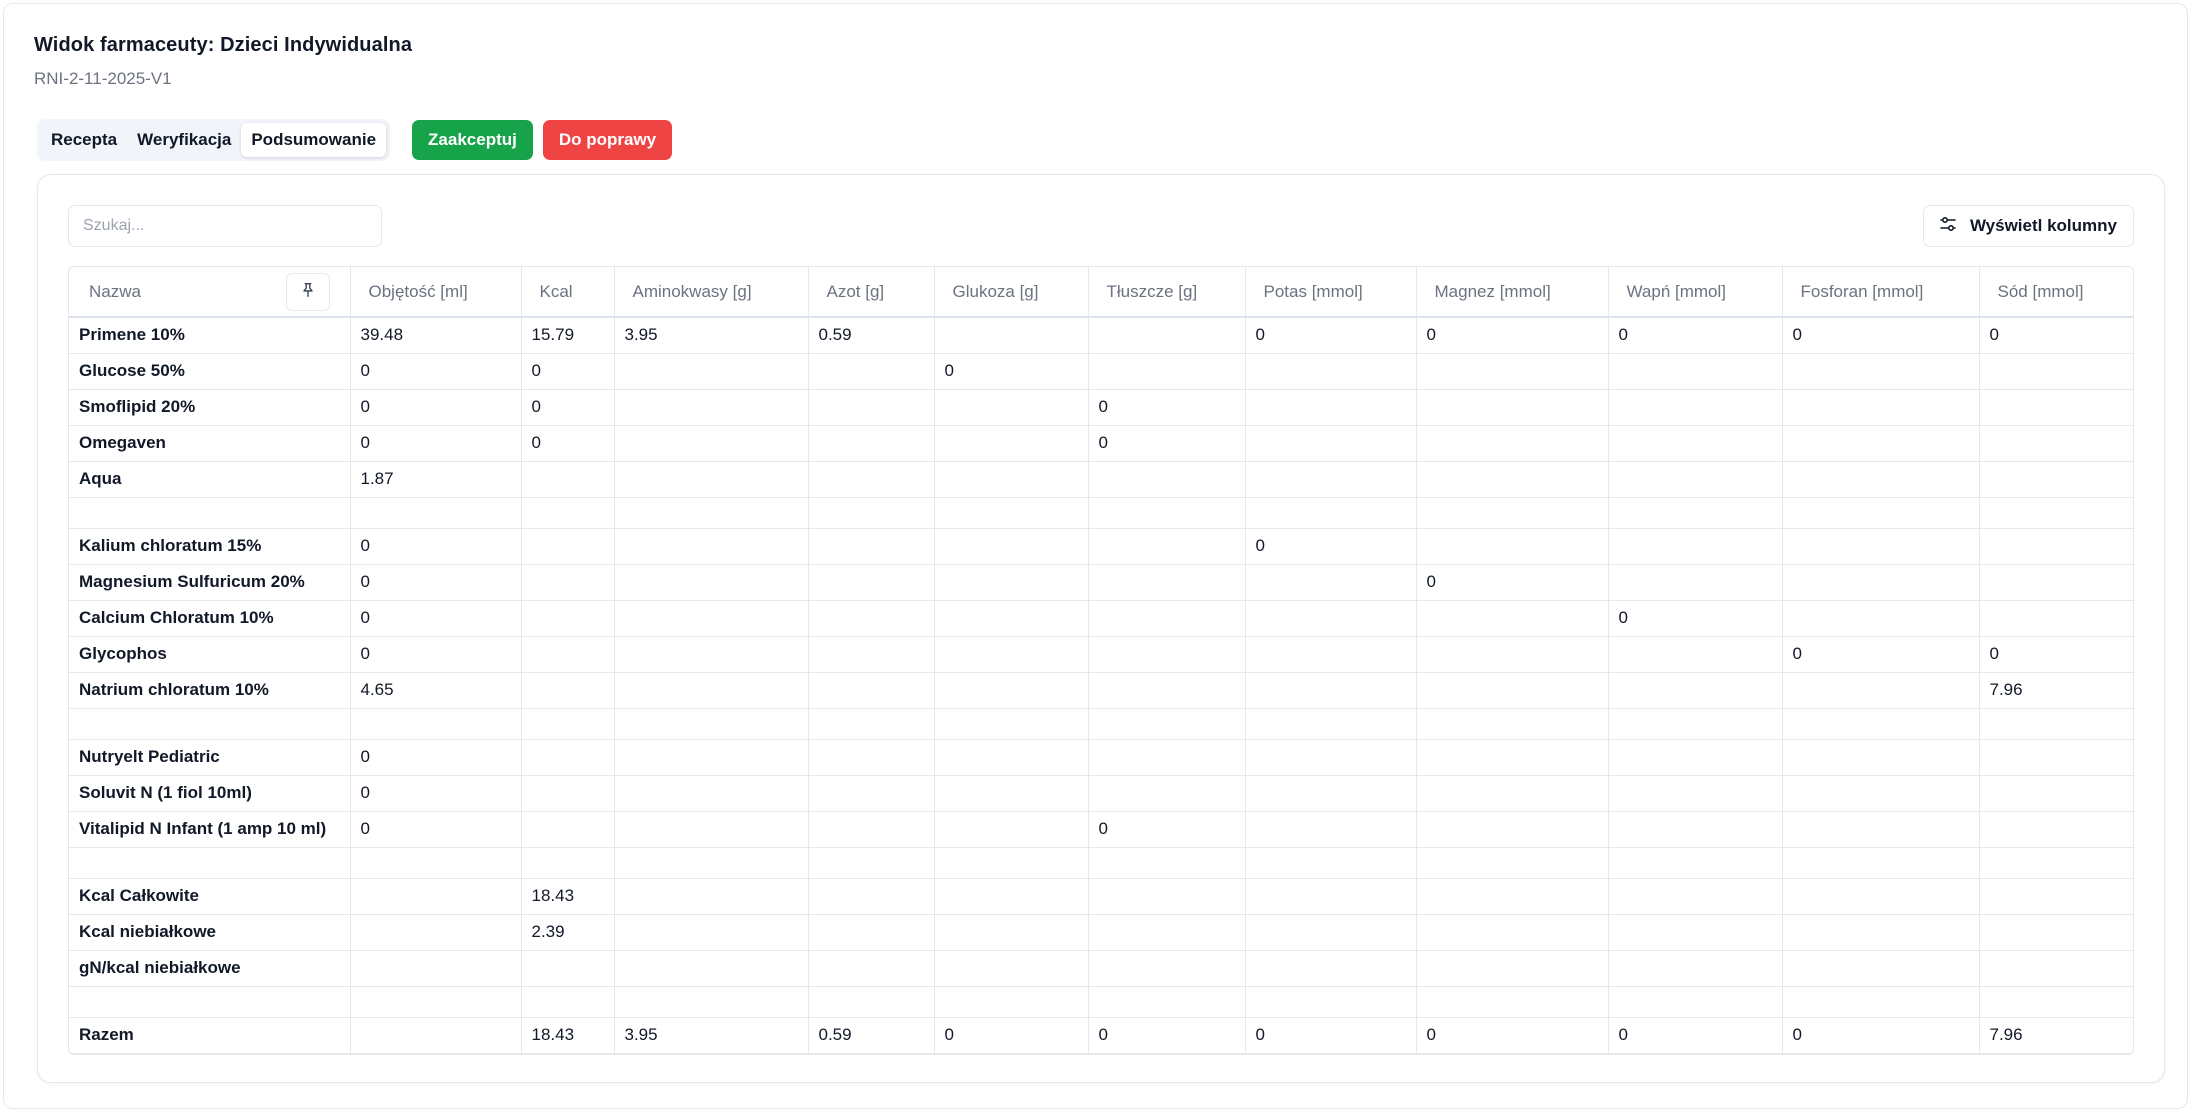 This screenshot has height=1113, width=2194. I want to click on column-header: Aminokwasy [g], so click(711, 292).